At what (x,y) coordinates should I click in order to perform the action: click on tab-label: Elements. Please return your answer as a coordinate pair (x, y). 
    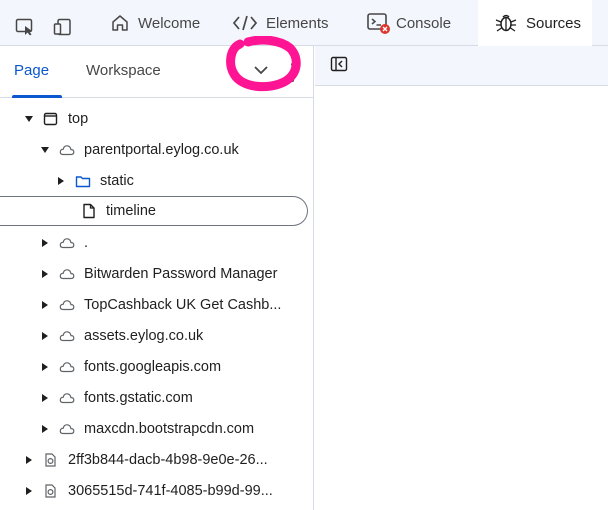
    Looking at the image, I should click on (297, 23).